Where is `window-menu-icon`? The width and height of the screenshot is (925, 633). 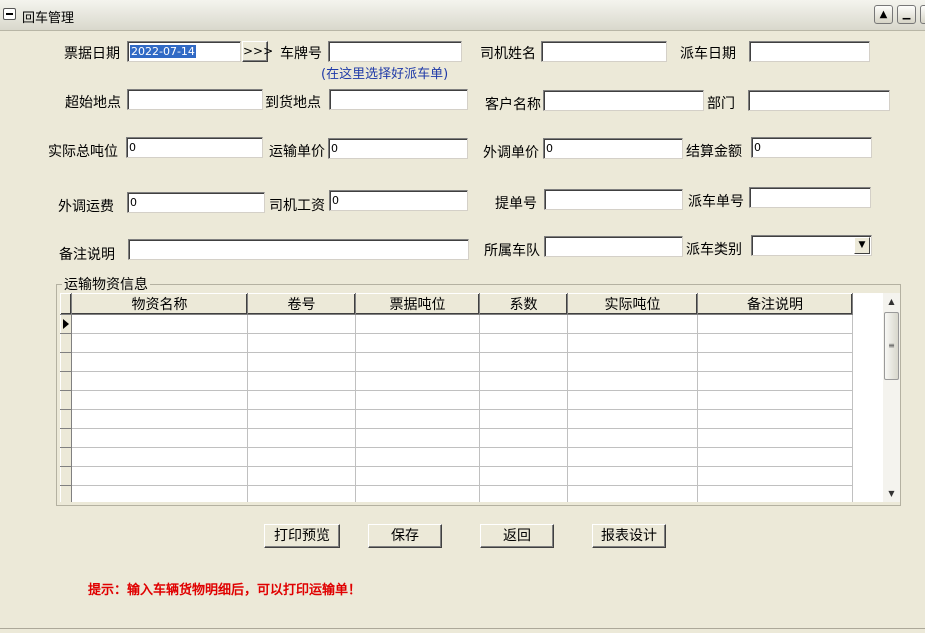
window-menu-icon is located at coordinates (9, 14).